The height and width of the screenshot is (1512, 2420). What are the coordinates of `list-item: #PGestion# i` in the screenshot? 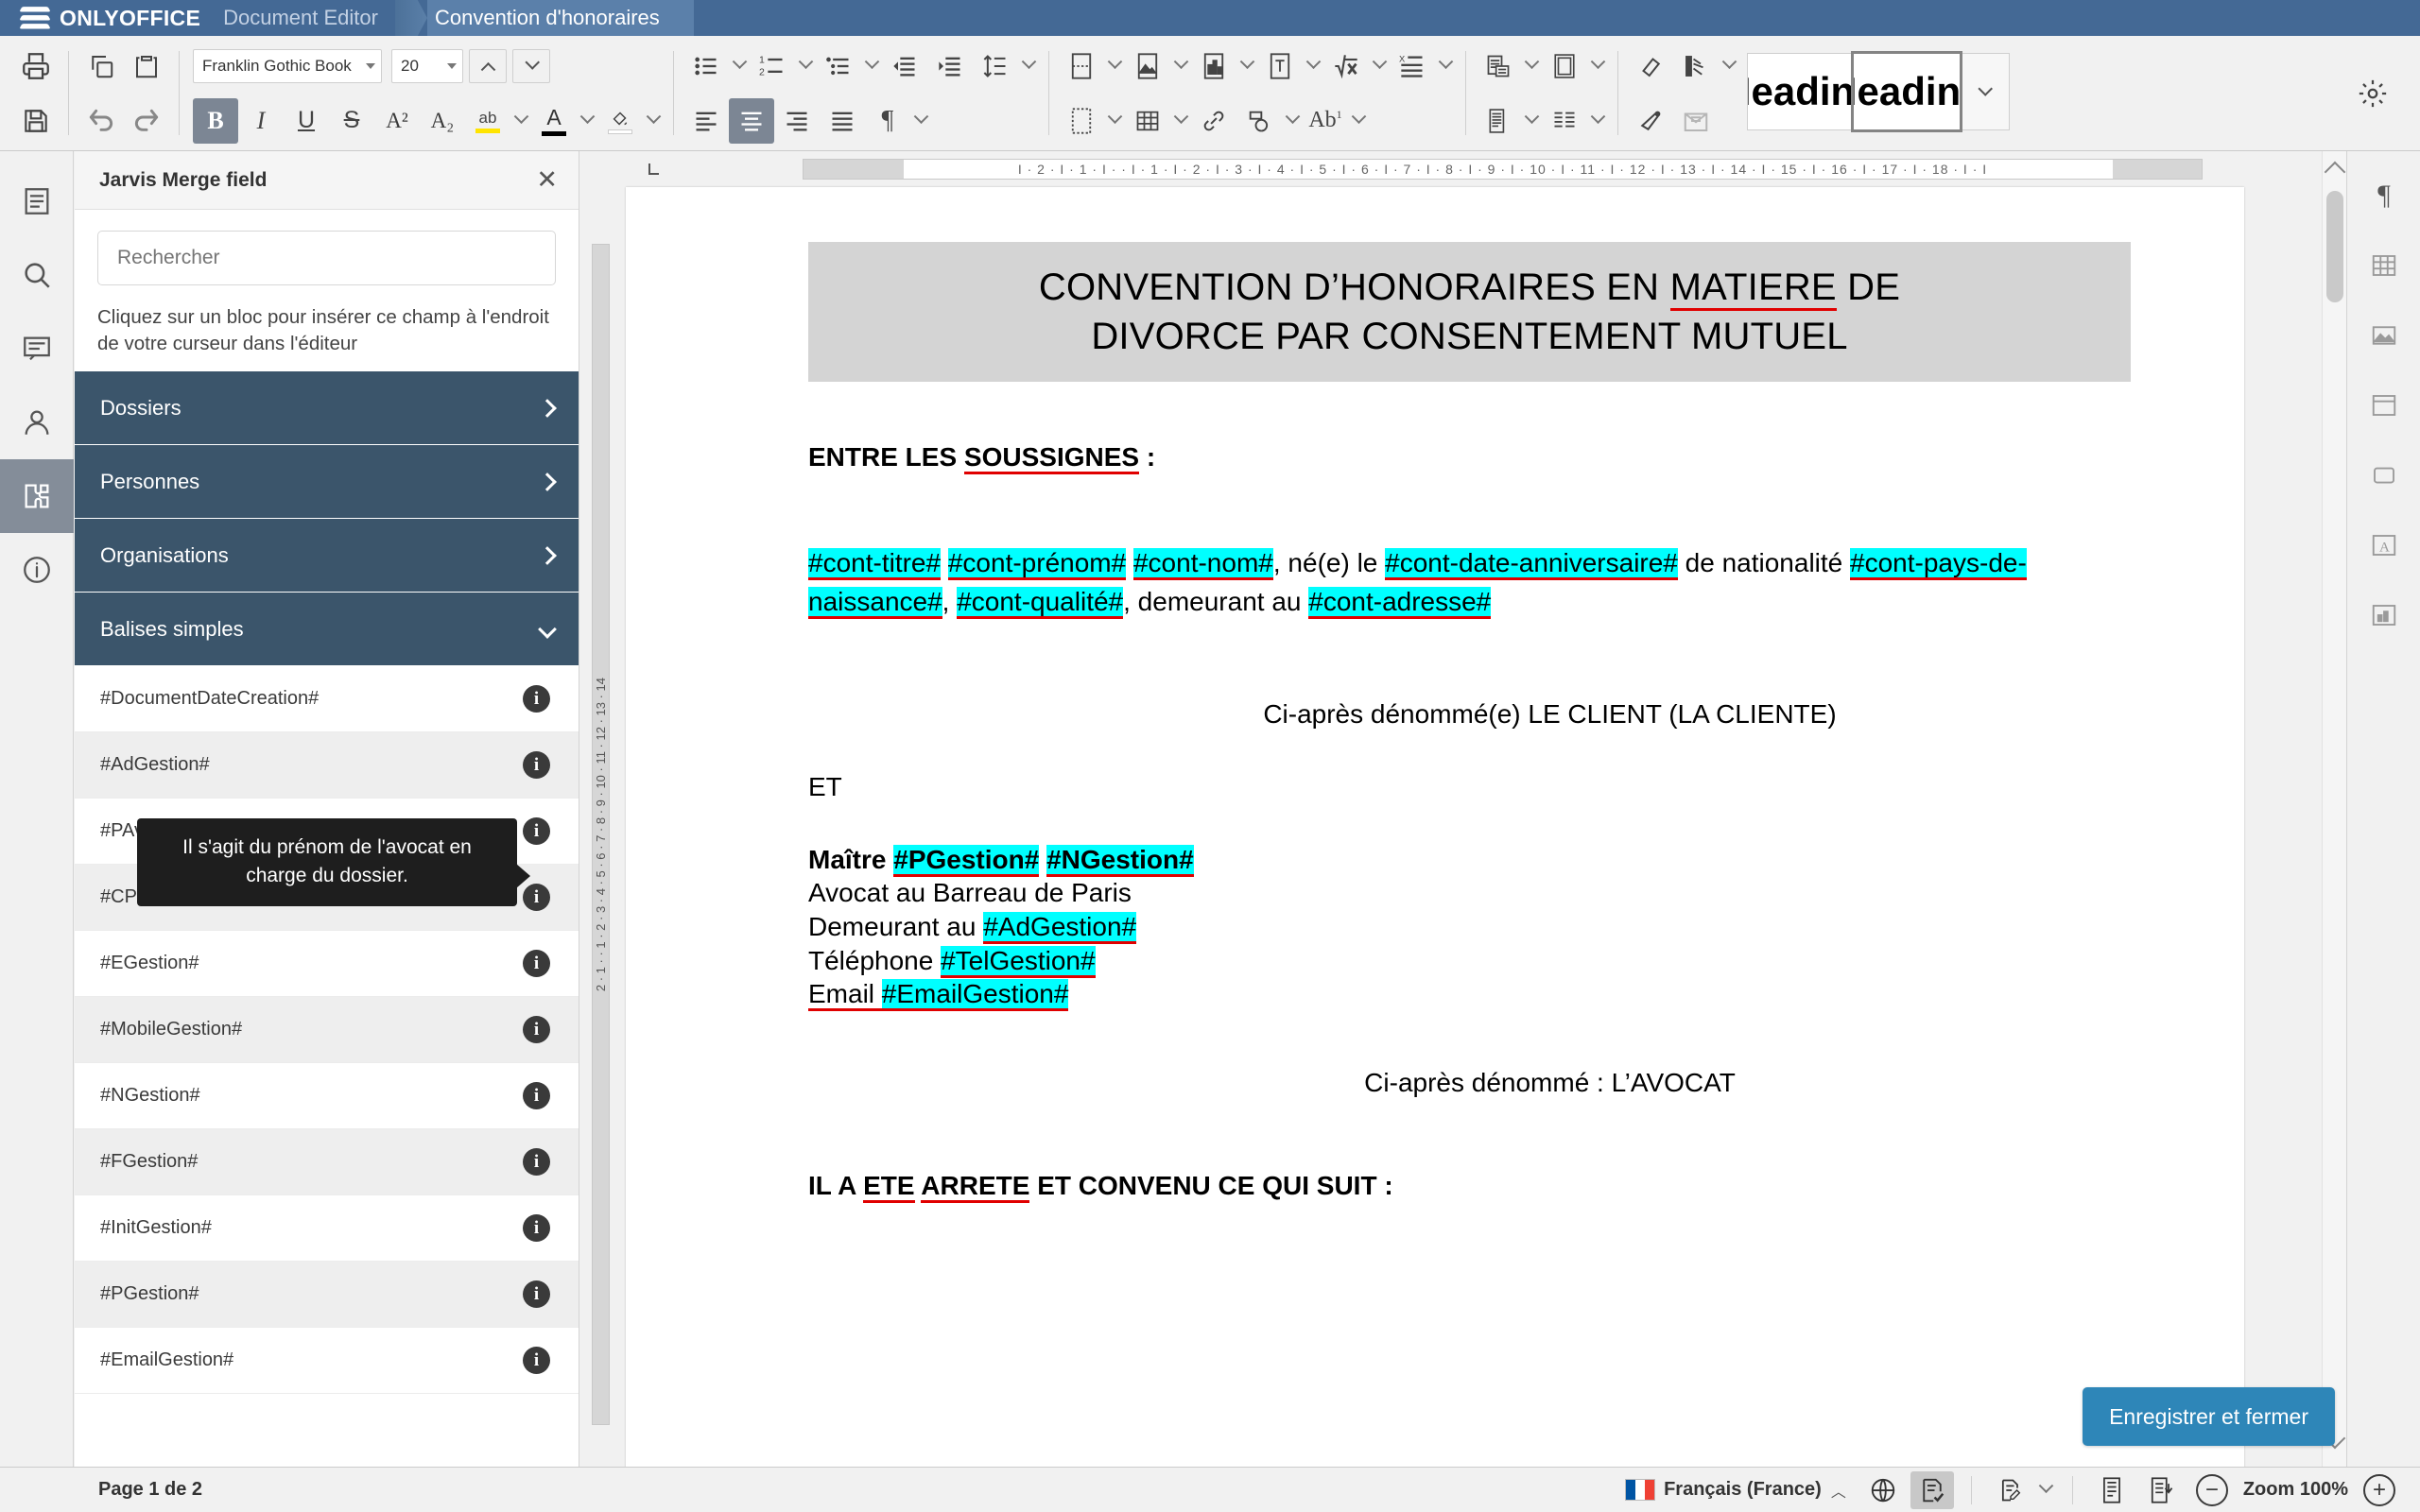 It's located at (327, 1295).